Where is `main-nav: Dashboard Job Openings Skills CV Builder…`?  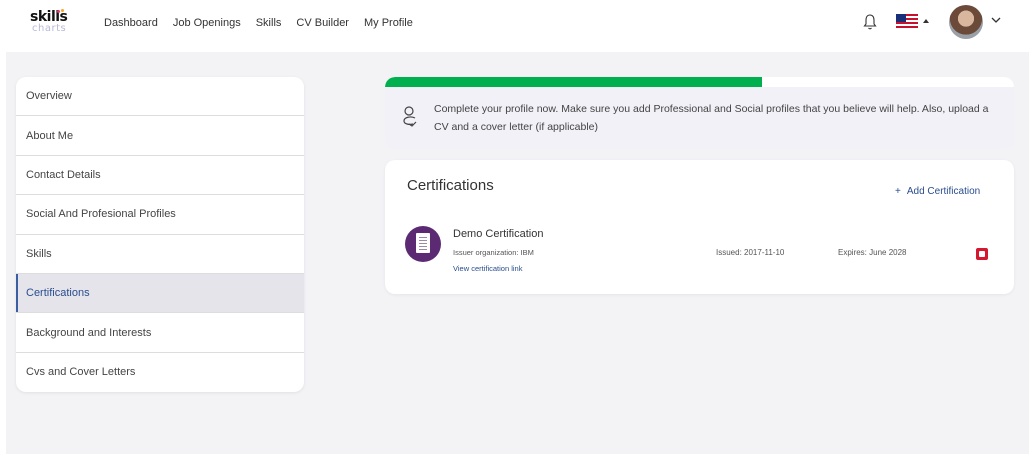
main-nav: Dashboard Job Openings Skills CV Builder… is located at coordinates (266, 23).